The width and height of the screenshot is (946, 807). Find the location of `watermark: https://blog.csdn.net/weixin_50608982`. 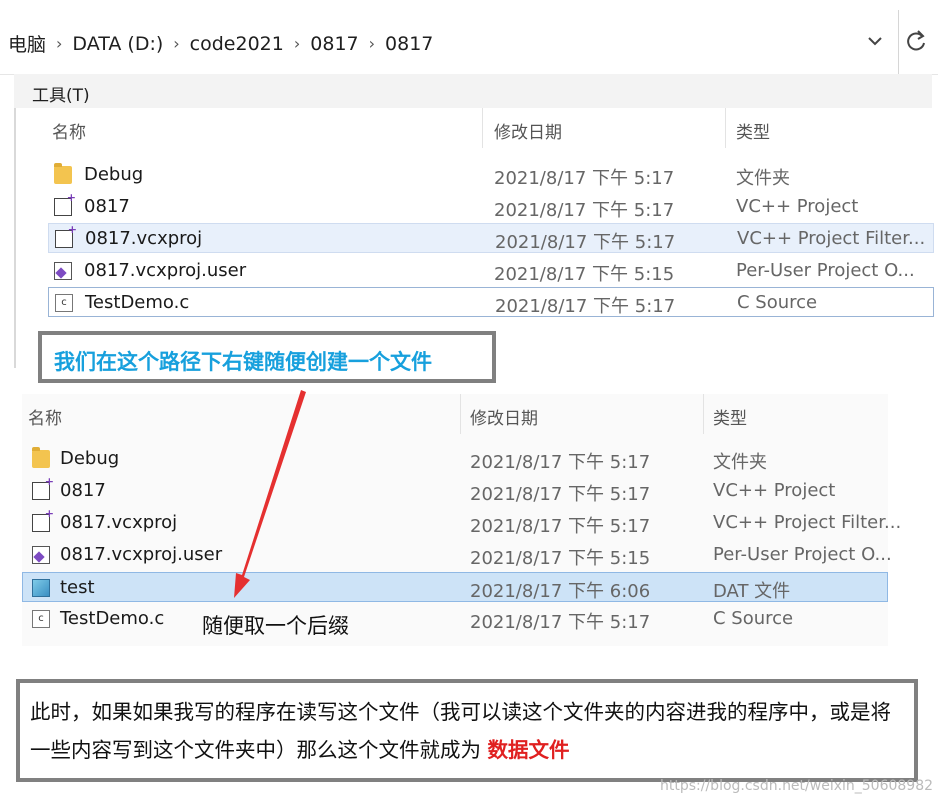

watermark: https://blog.csdn.net/weixin_50608982 is located at coordinates (797, 786).